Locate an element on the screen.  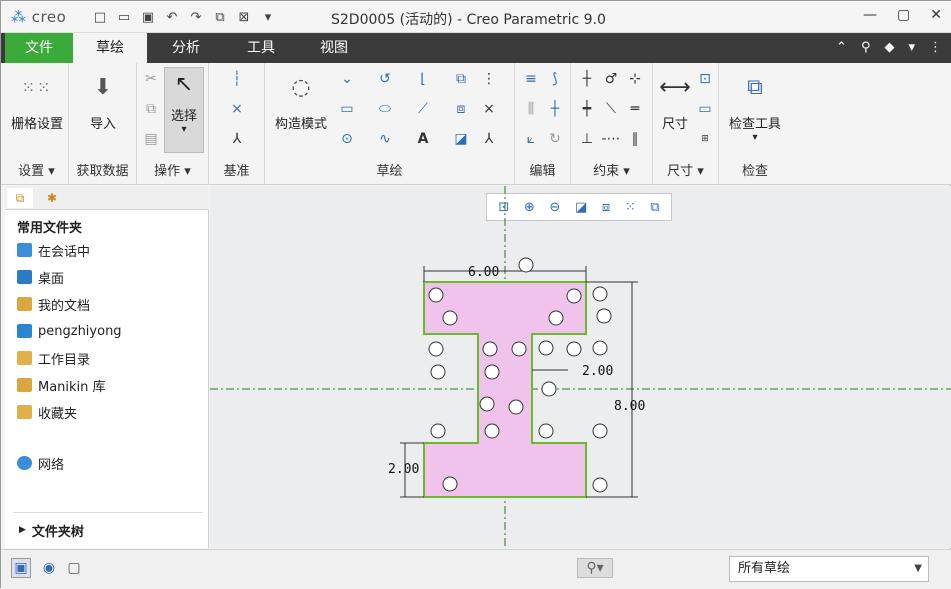
inspect-tool-button: ⧉ 检查工具 ▾ is located at coordinates (755, 107).